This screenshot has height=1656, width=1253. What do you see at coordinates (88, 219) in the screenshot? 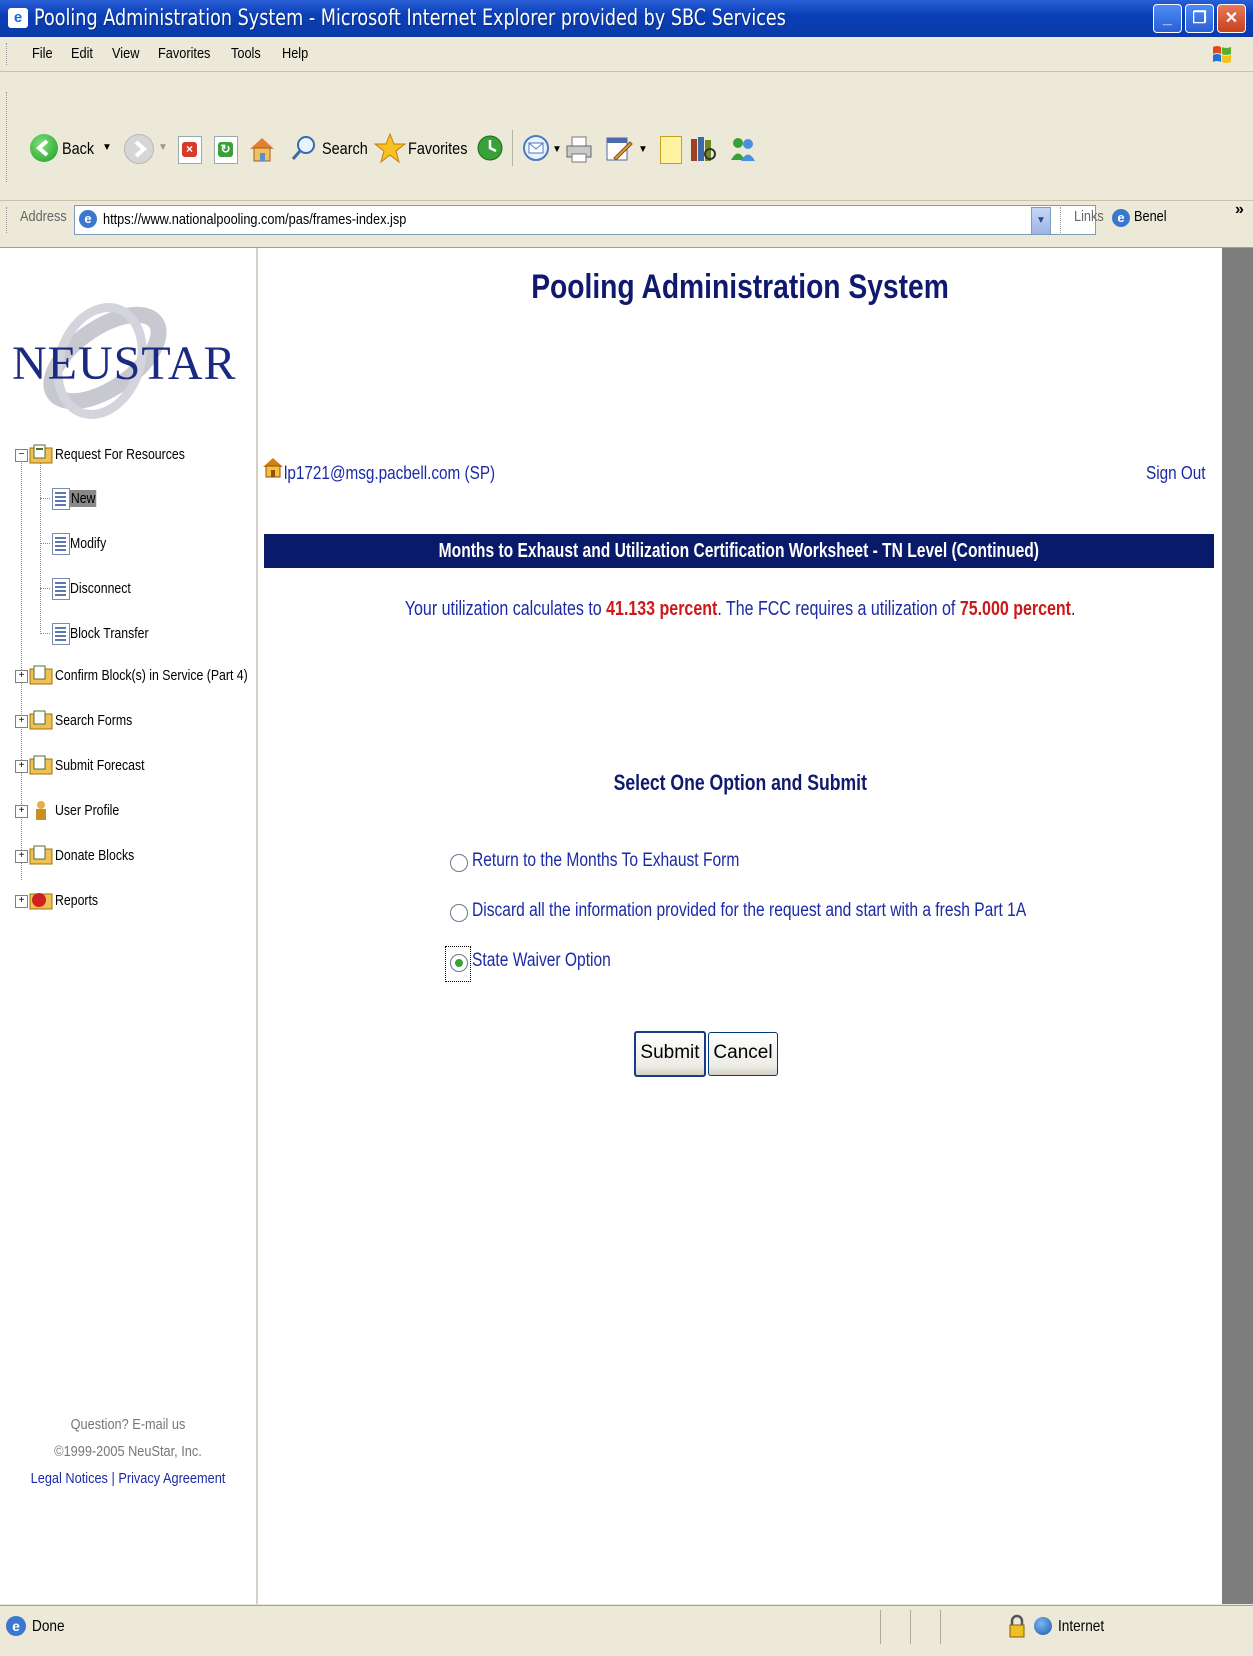
I see `page-icon: e` at bounding box center [88, 219].